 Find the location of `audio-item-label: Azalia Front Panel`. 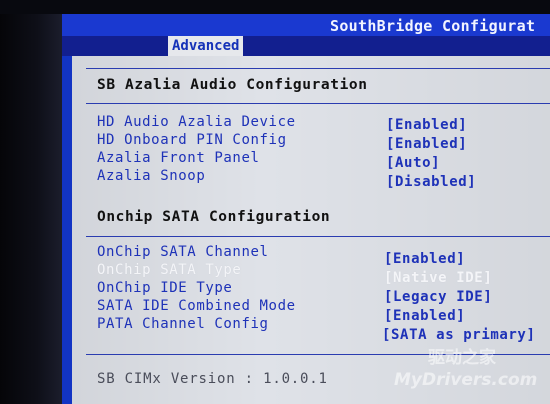

audio-item-label: Azalia Front Panel is located at coordinates (178, 158).